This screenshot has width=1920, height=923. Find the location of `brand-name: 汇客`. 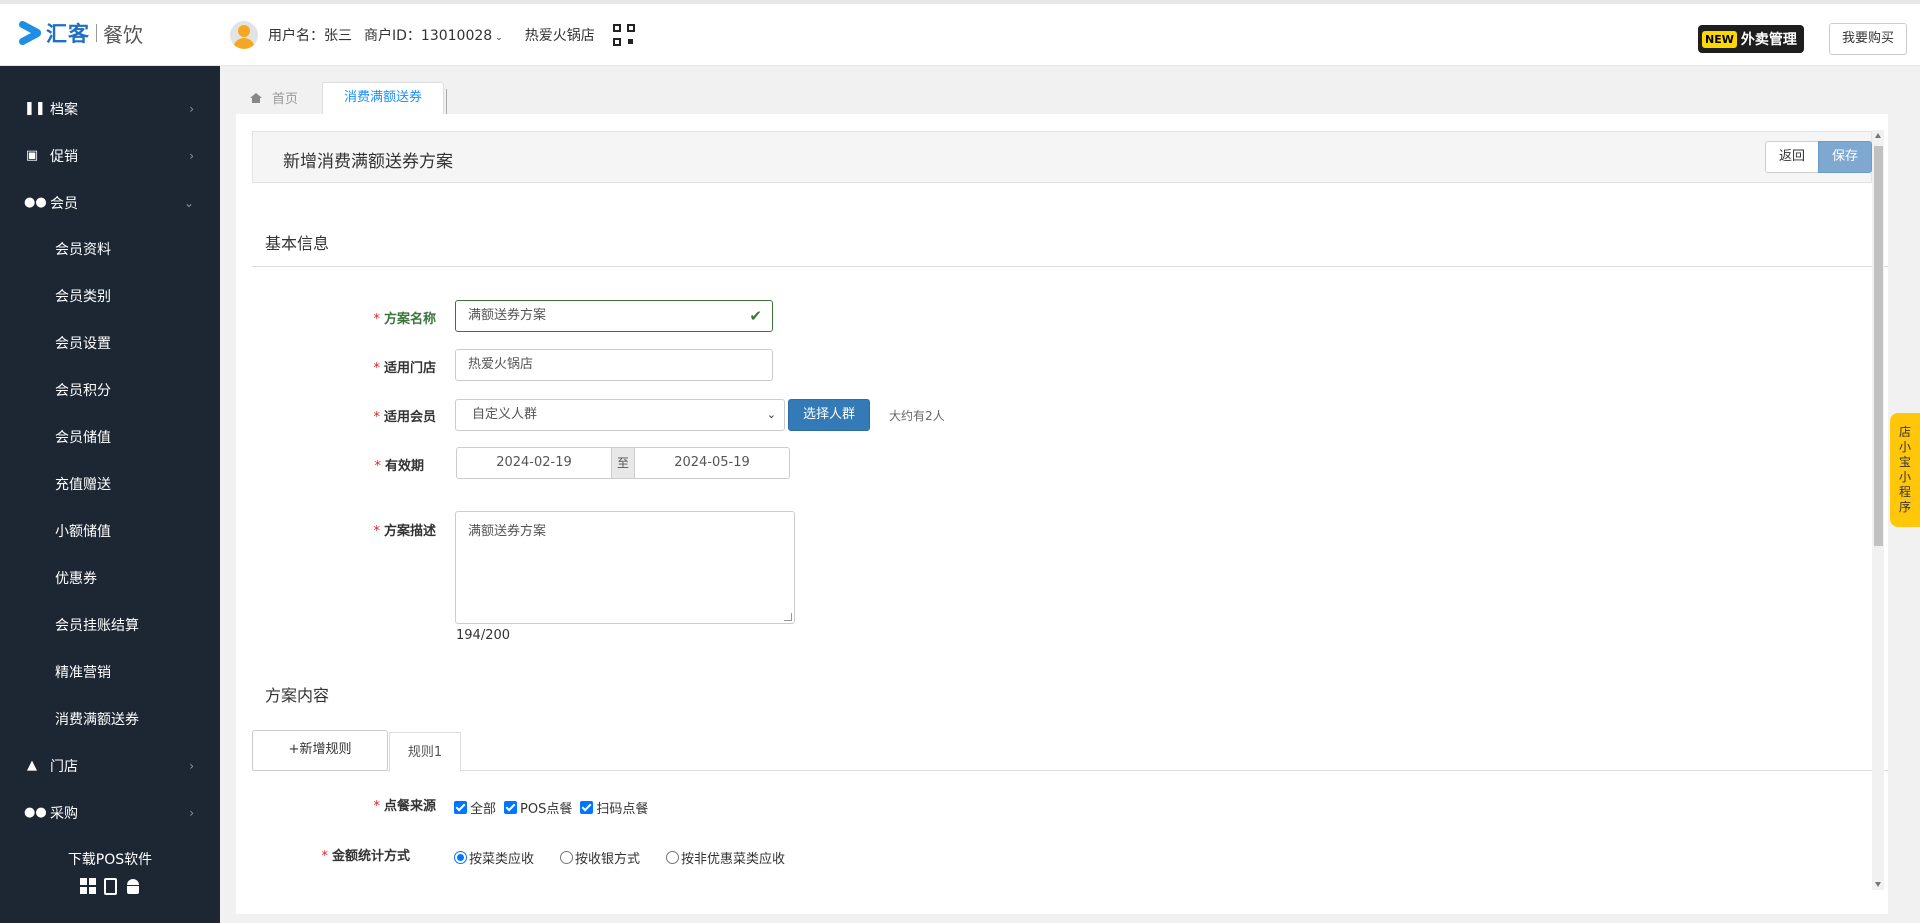

brand-name: 汇客 is located at coordinates (68, 34).